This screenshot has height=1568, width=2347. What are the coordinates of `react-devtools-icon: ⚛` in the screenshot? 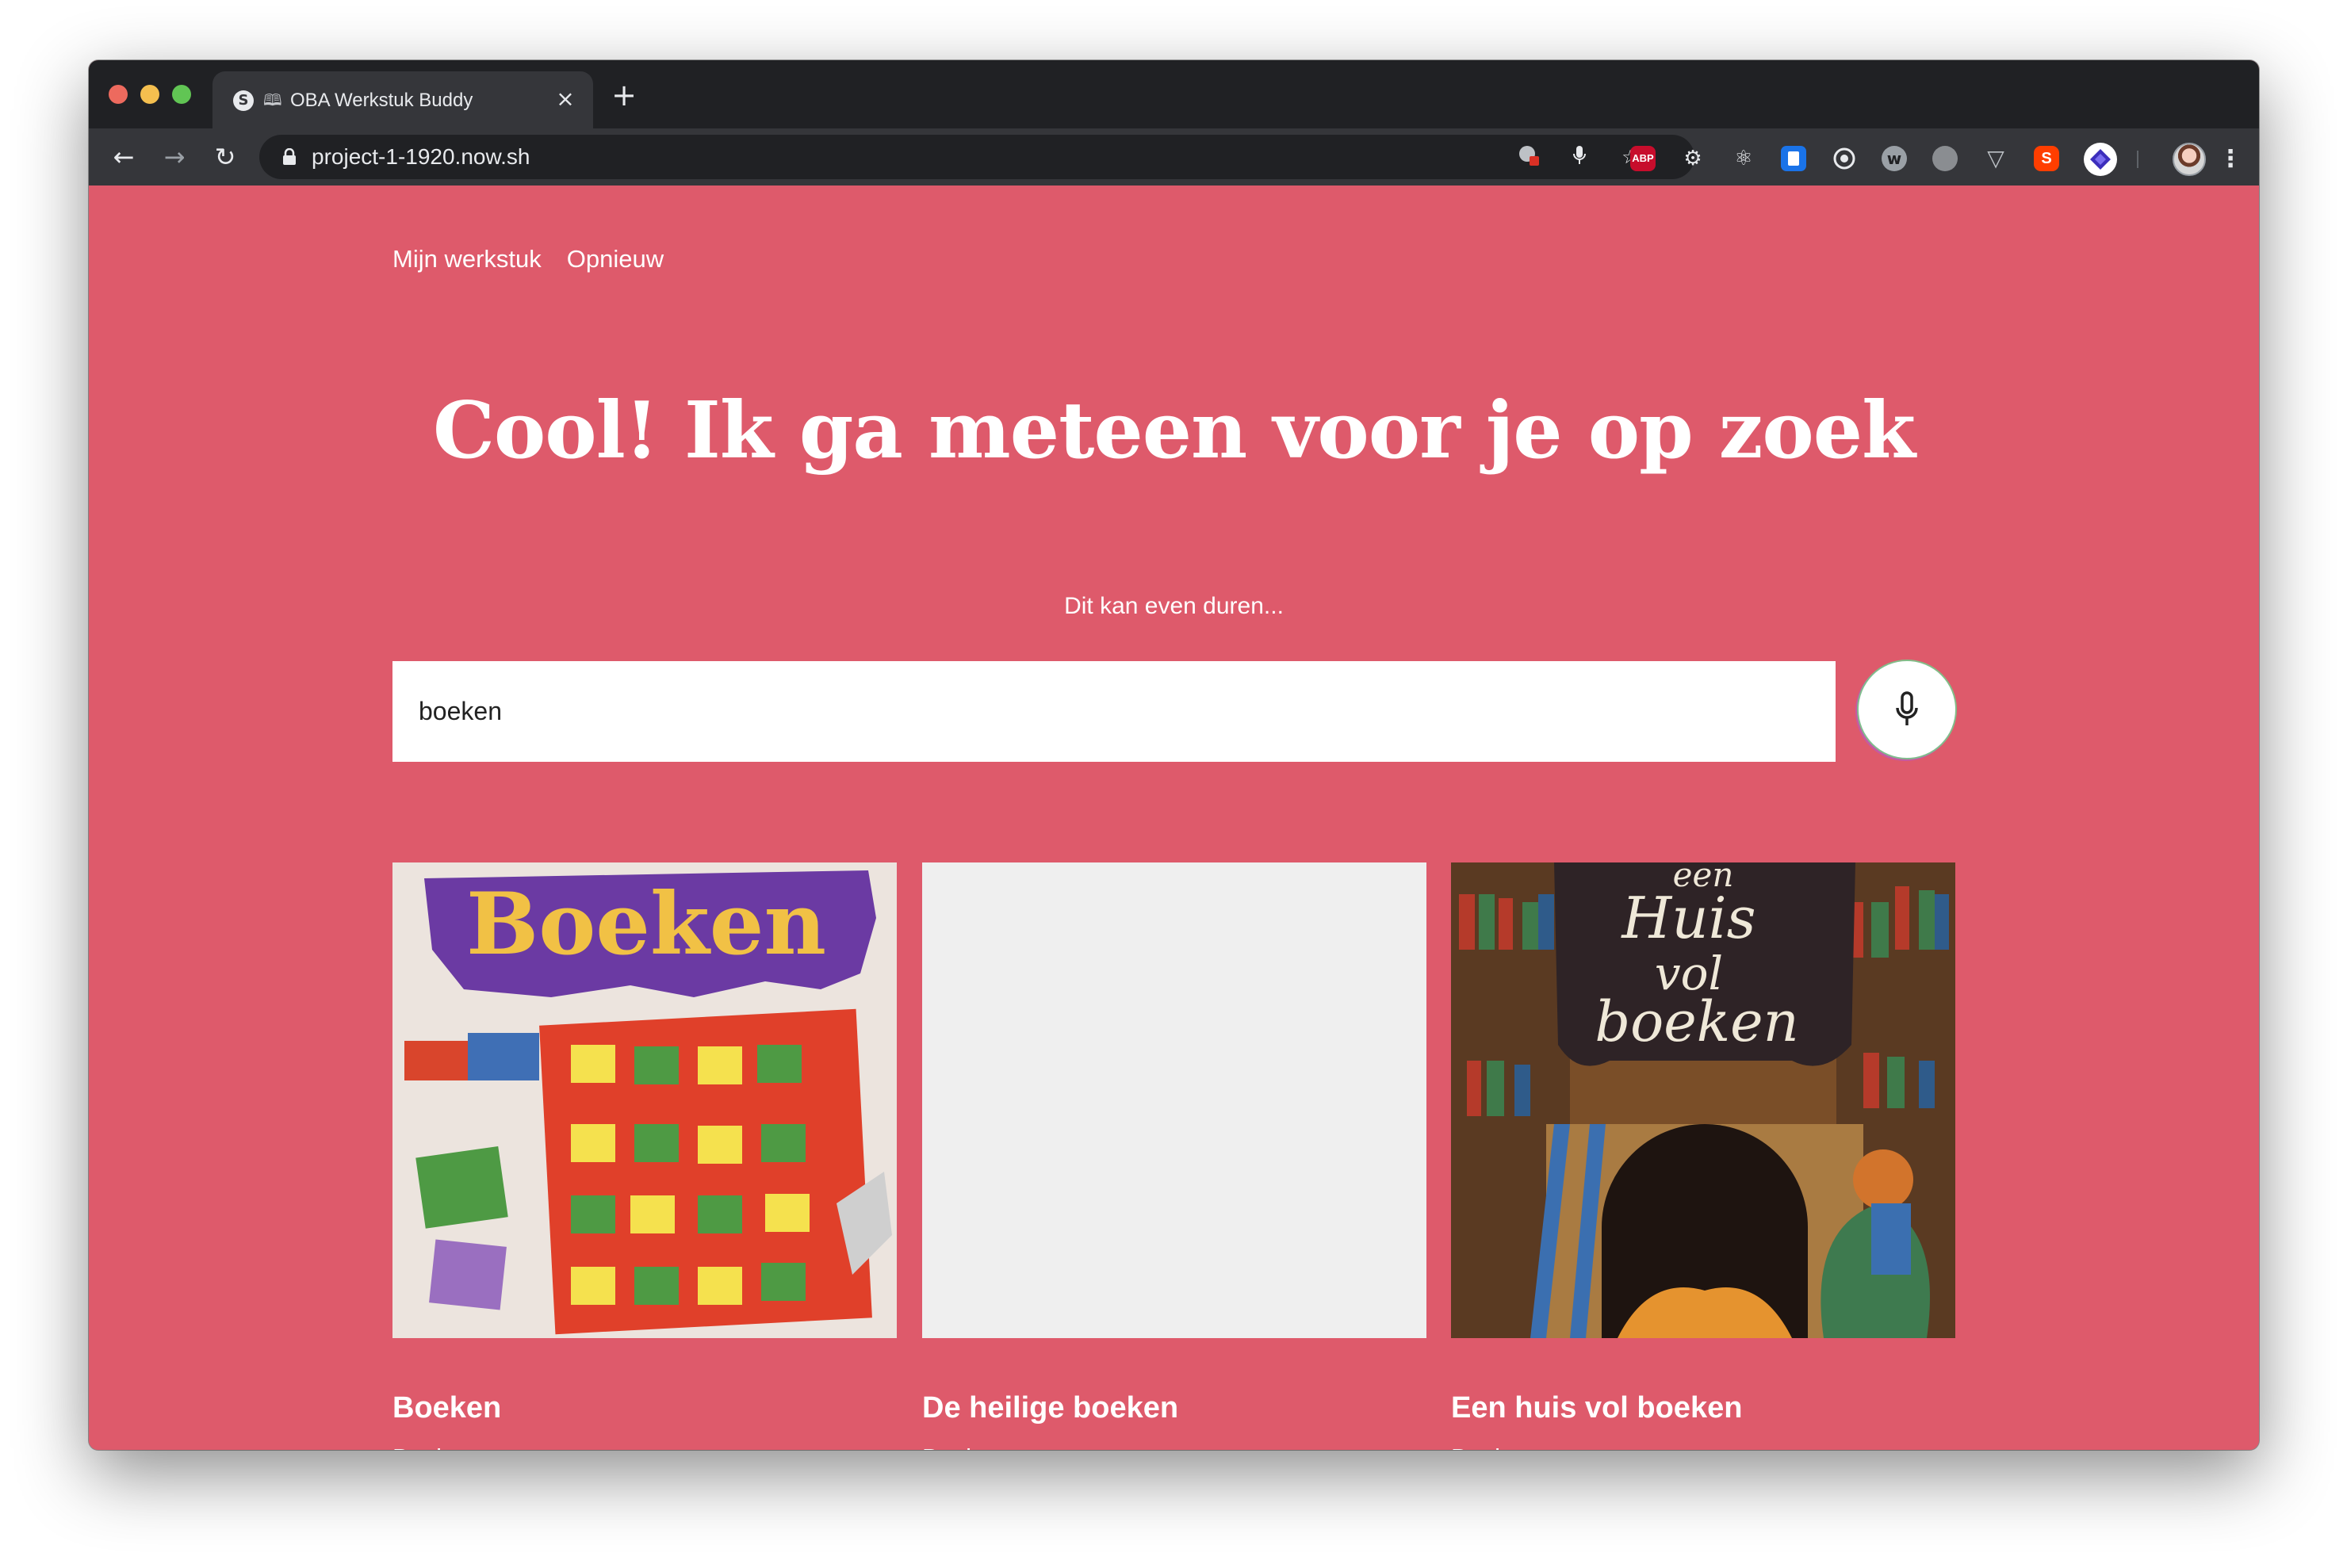 It's located at (1744, 159).